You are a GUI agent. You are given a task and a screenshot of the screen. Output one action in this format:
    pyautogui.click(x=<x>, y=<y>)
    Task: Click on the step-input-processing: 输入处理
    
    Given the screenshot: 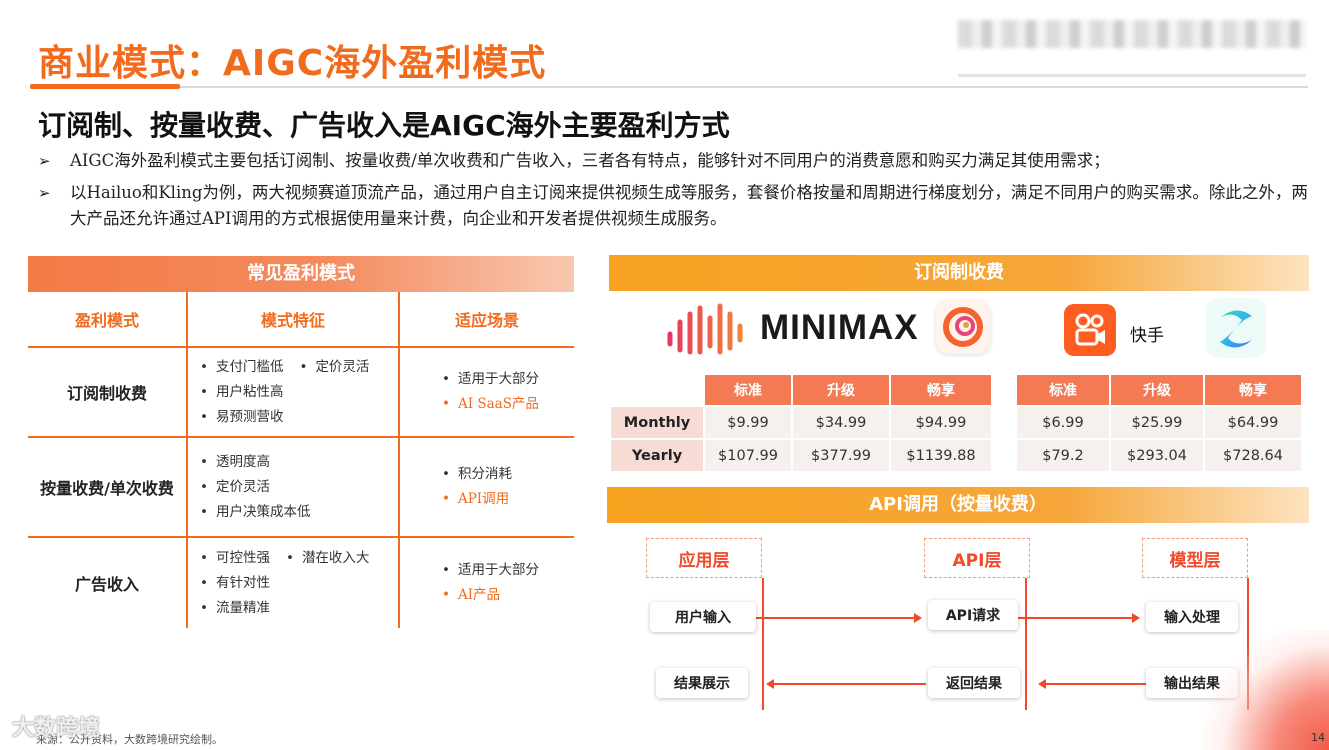 What is the action you would take?
    pyautogui.click(x=1192, y=617)
    